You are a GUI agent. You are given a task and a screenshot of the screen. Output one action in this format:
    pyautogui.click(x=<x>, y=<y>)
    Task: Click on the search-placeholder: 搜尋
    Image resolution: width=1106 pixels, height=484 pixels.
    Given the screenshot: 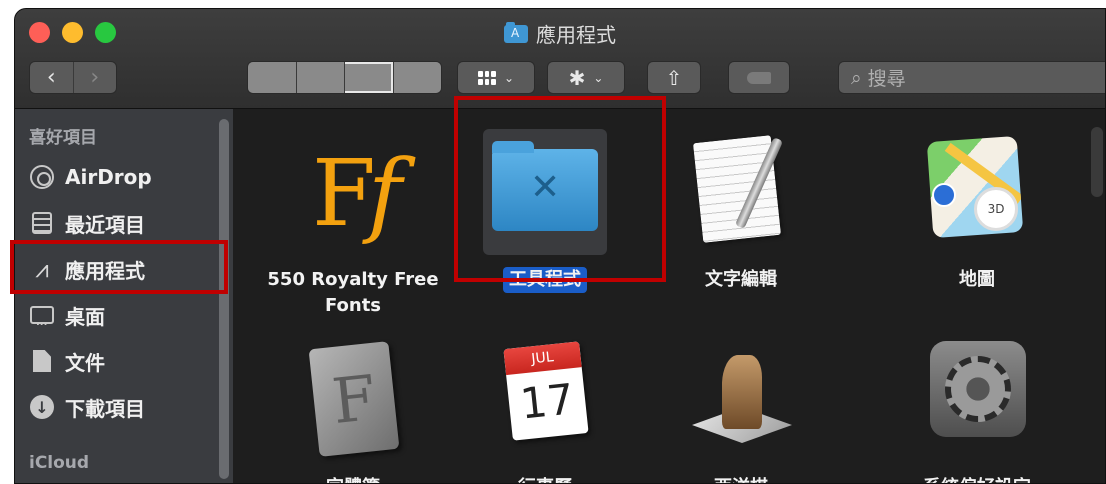 What is the action you would take?
    pyautogui.click(x=886, y=79)
    